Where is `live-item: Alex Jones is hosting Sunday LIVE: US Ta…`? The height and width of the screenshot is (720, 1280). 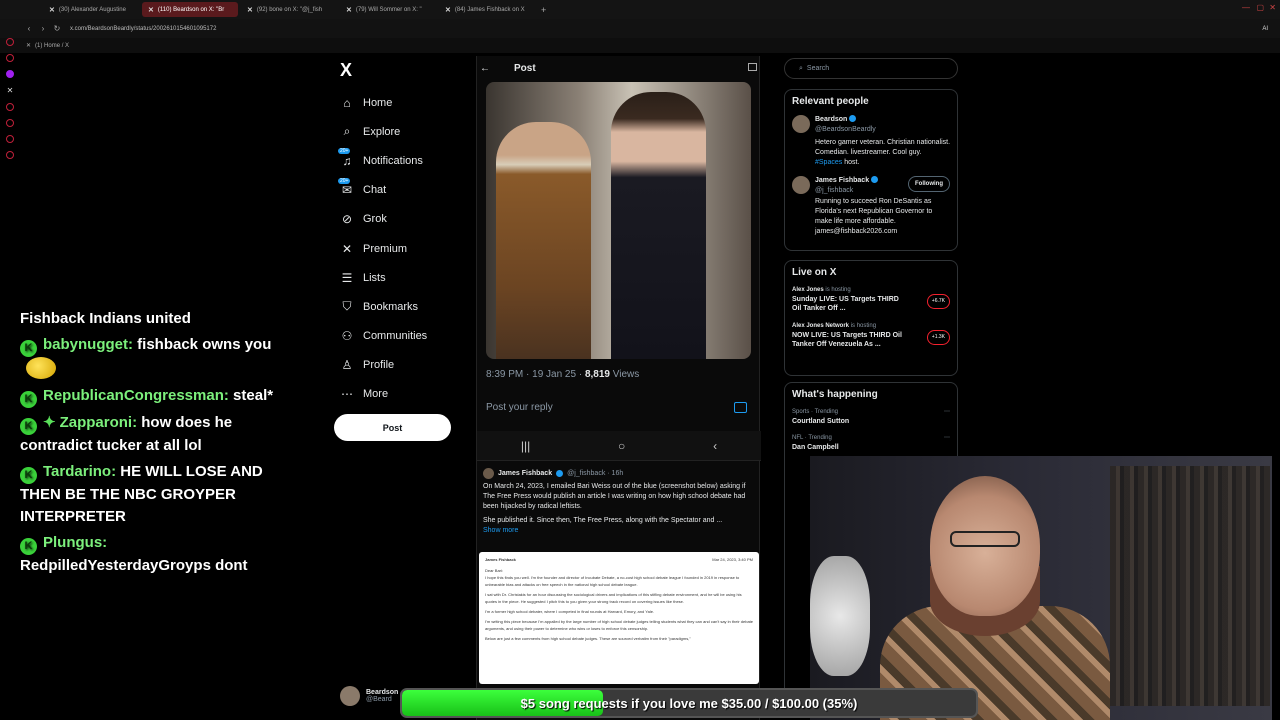 live-item: Alex Jones is hosting Sunday LIVE: US Ta… is located at coordinates (871, 299).